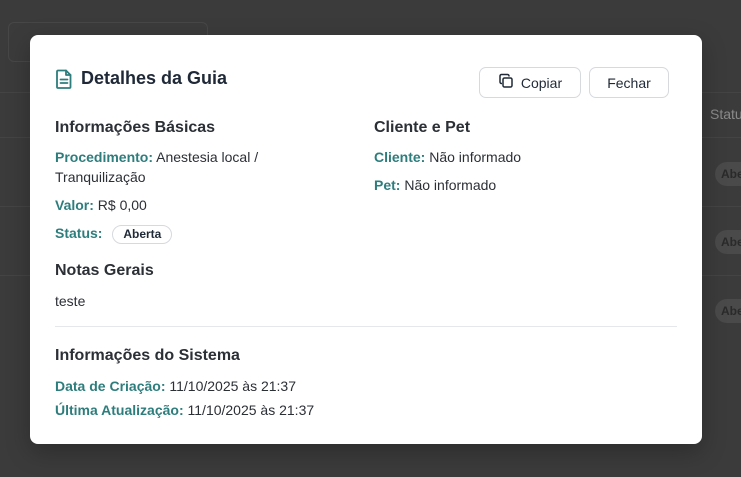 Image resolution: width=741 pixels, height=477 pixels. I want to click on updated-field: Última Atualização: 11/10/2025 às 21:37, so click(184, 410).